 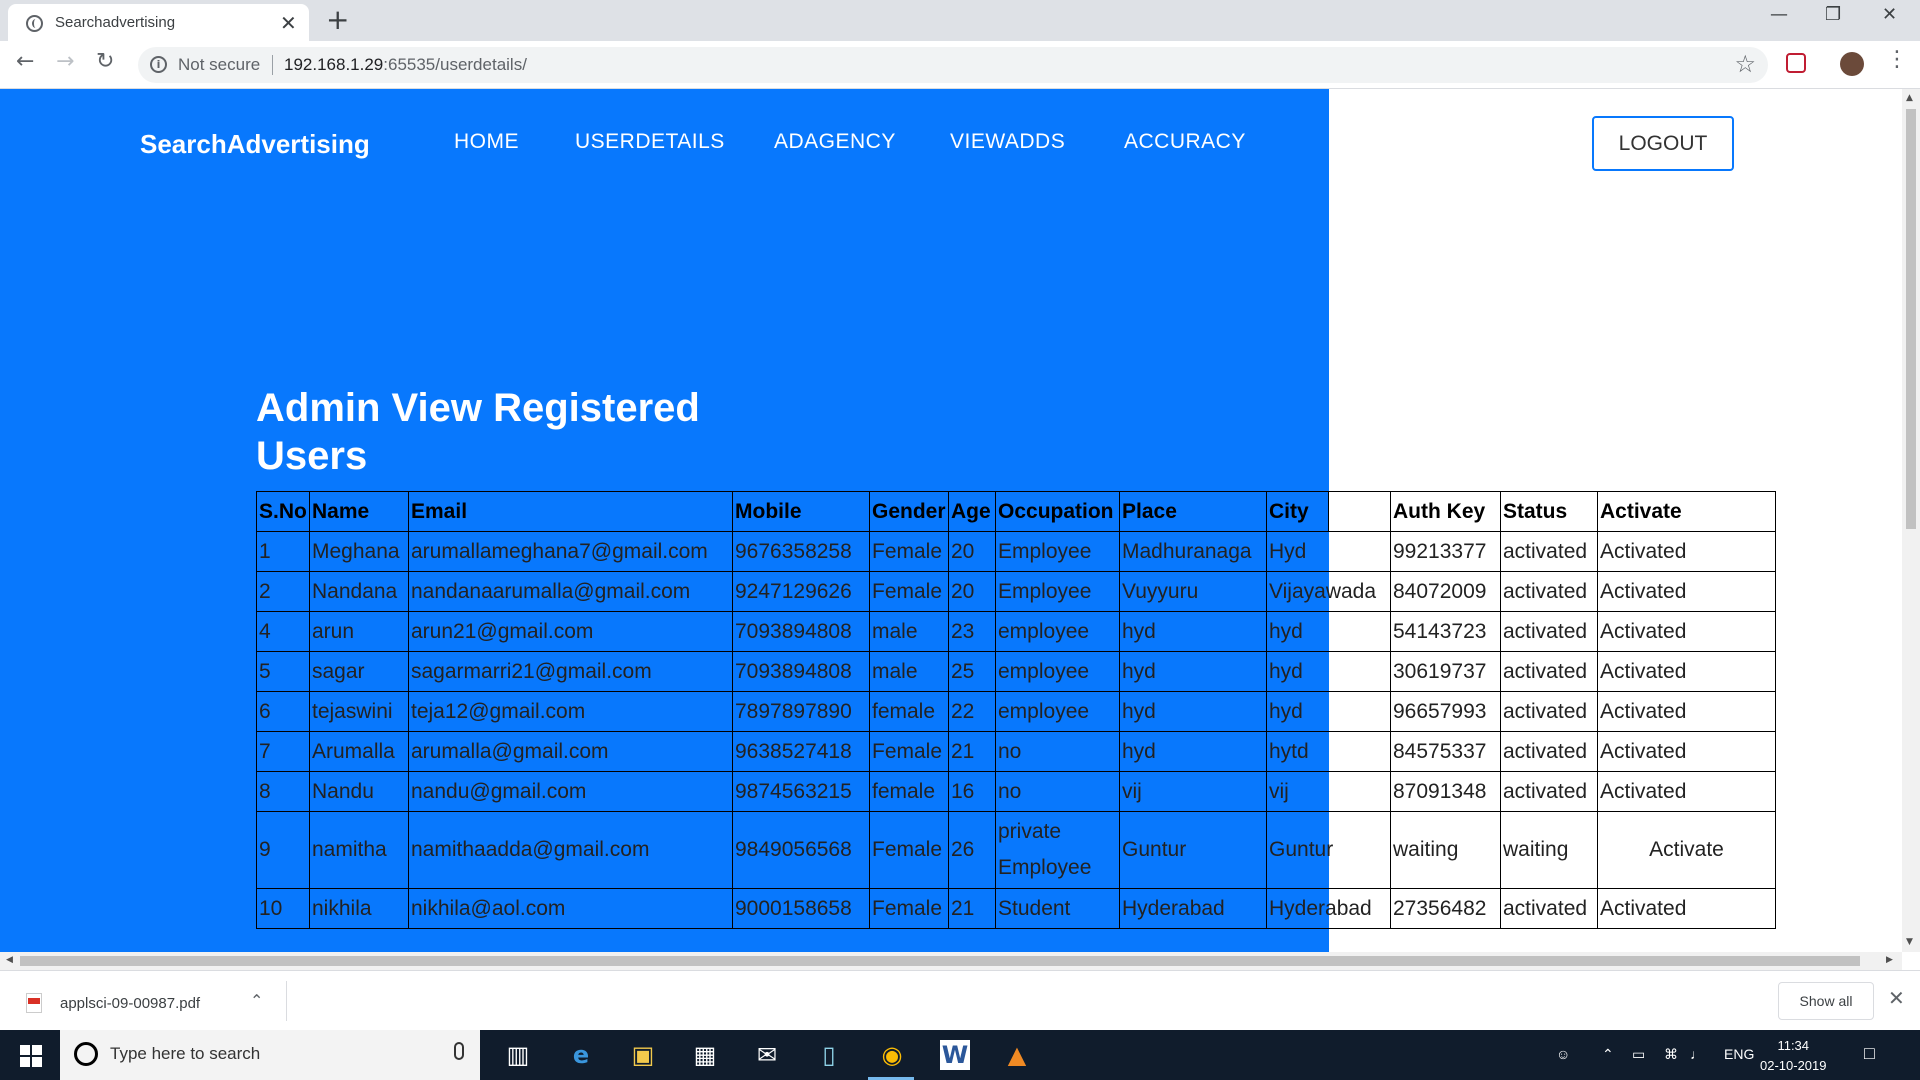 What do you see at coordinates (1057, 850) in the screenshot?
I see `cell-occupation: private Employee` at bounding box center [1057, 850].